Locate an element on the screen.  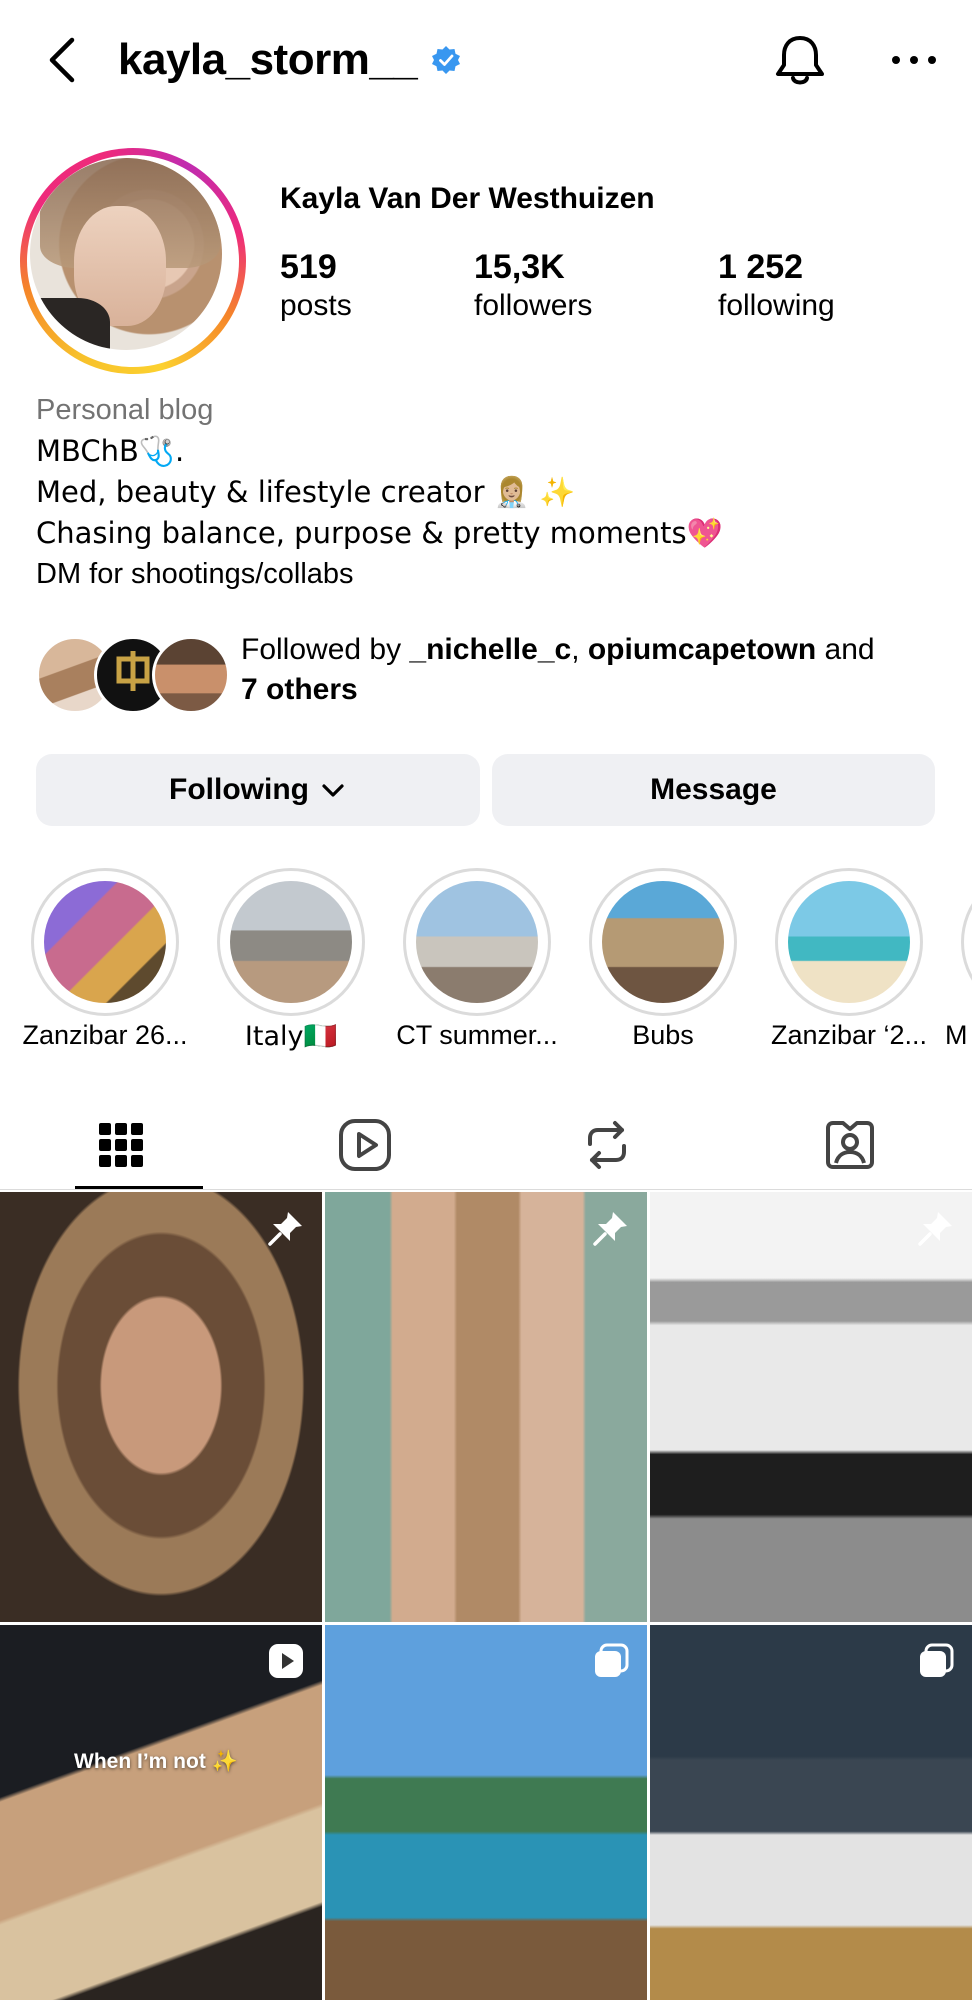
profile-category: Personal blog is located at coordinates (125, 410).